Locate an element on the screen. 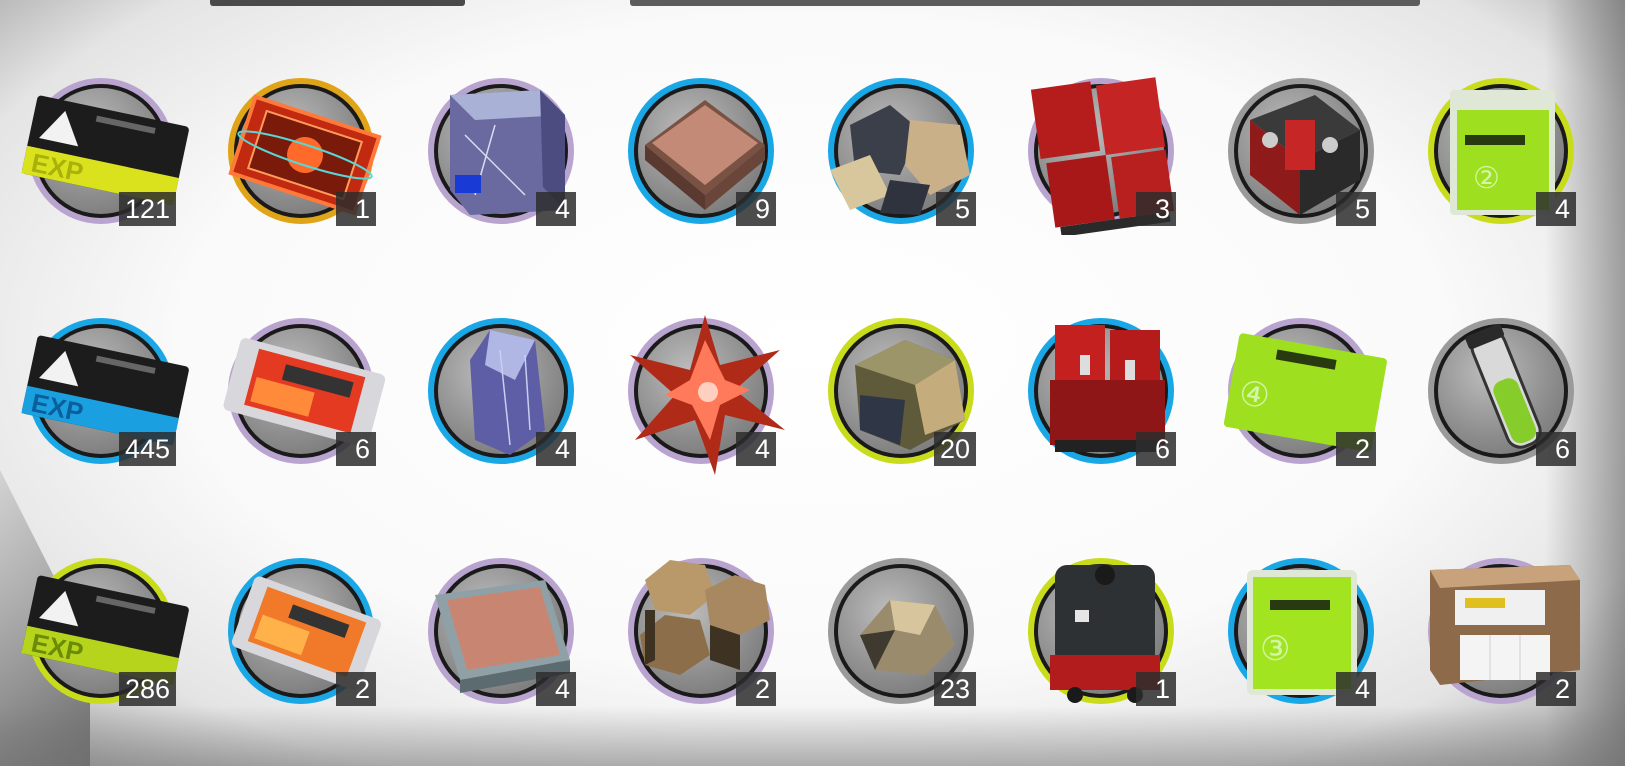 Image resolution: width=1625 pixels, height=766 pixels. item-count: 121 is located at coordinates (147, 209).